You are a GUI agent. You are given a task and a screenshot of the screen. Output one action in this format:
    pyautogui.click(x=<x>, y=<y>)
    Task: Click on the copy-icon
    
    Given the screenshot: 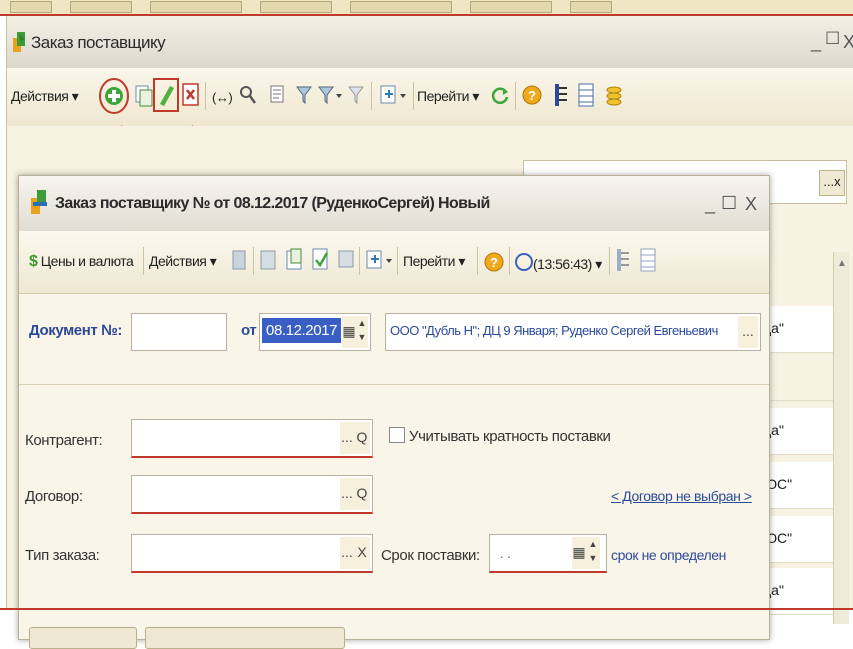 What is the action you would take?
    pyautogui.click(x=144, y=96)
    